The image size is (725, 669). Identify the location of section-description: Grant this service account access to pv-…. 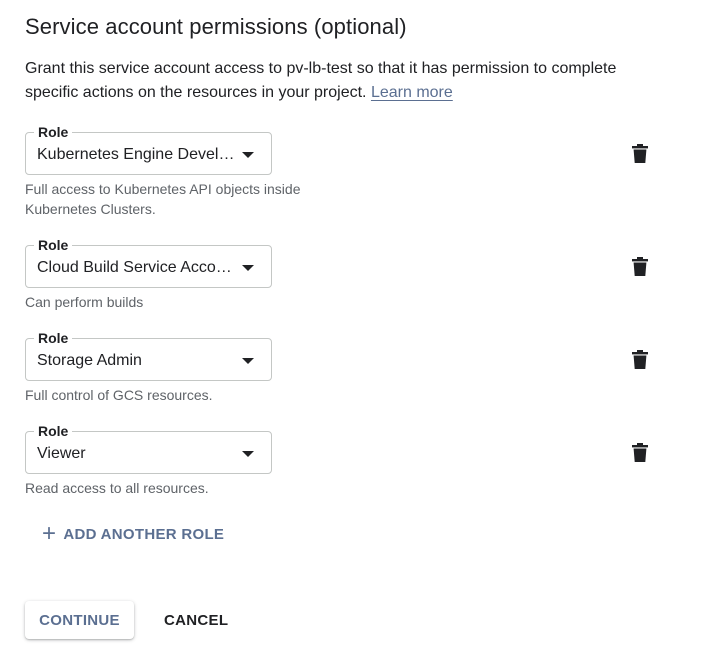
(345, 81).